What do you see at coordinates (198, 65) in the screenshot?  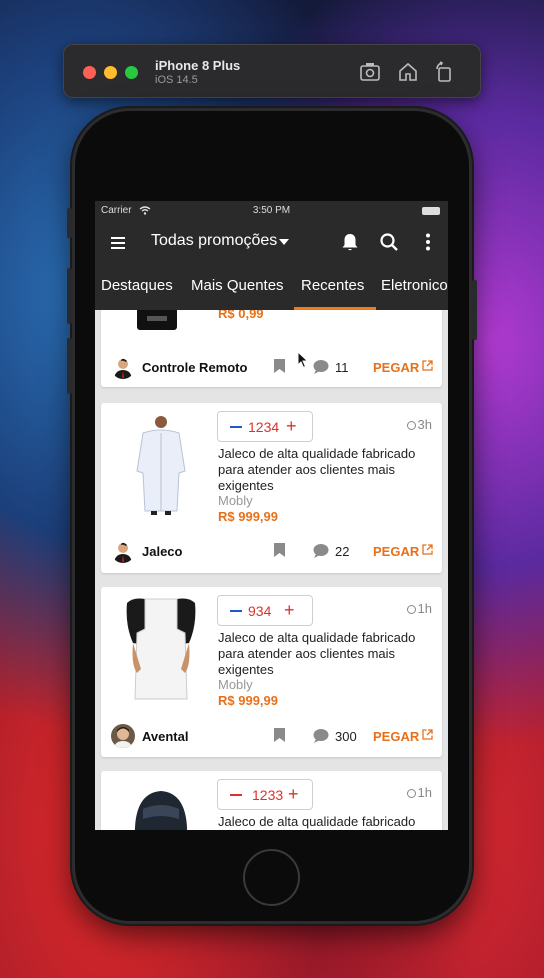 I see `simulator-device-name: iPhone 8 Plus` at bounding box center [198, 65].